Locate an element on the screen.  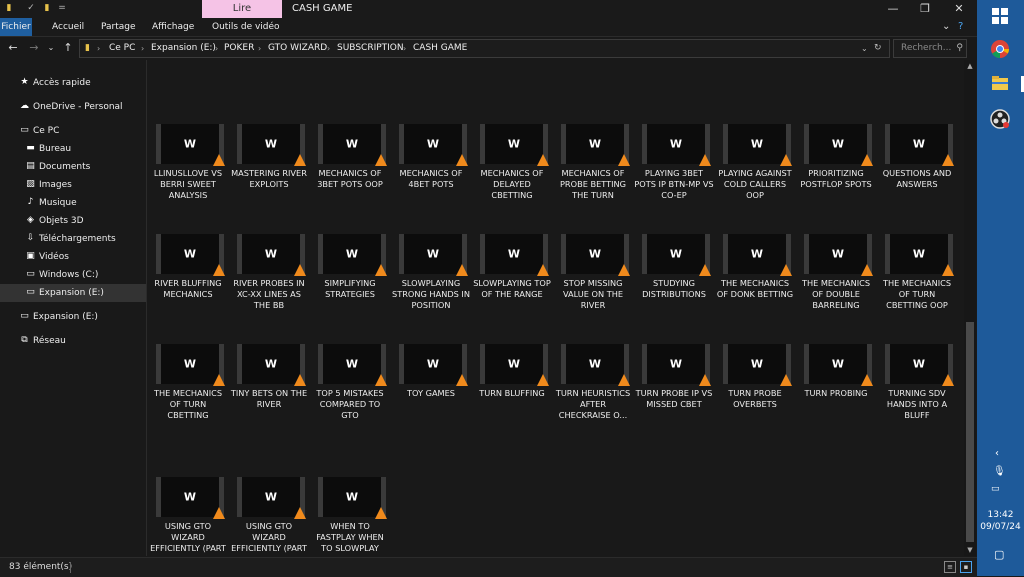
tab-fichier: Fichier is located at coordinates (16, 27).